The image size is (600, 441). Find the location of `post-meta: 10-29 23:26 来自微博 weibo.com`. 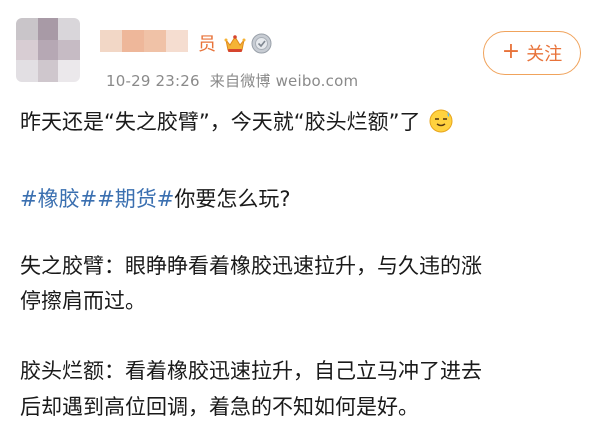

post-meta: 10-29 23:26 来自微博 weibo.com is located at coordinates (232, 80).